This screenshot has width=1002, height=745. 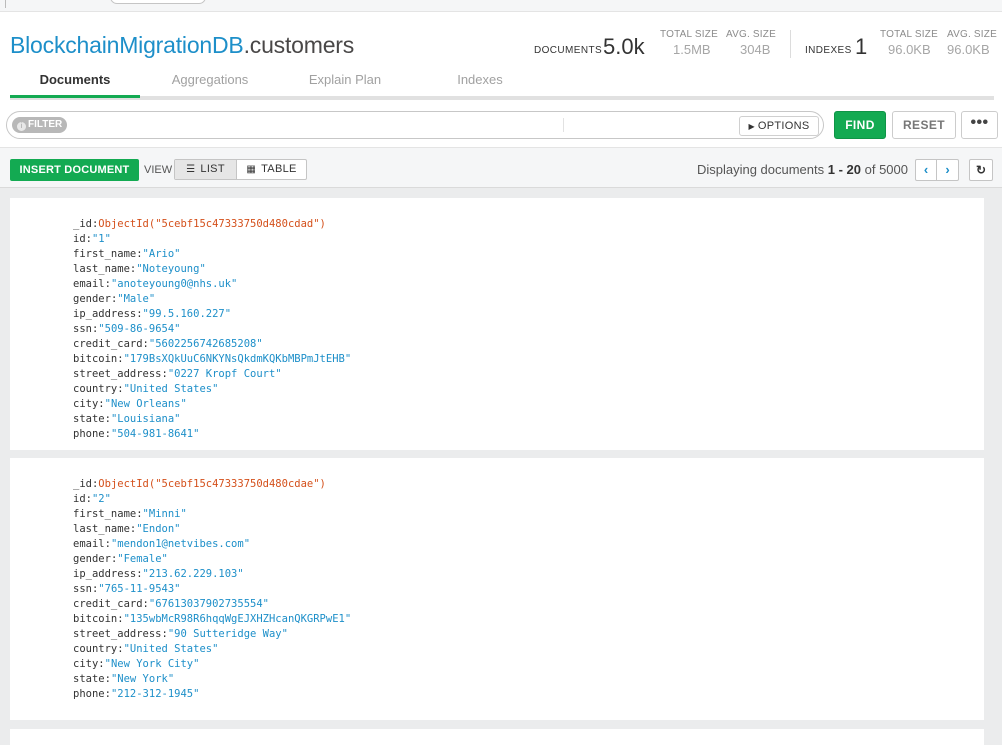 I want to click on document-field-row: ip_address:"213.62.229.103", so click(x=212, y=574).